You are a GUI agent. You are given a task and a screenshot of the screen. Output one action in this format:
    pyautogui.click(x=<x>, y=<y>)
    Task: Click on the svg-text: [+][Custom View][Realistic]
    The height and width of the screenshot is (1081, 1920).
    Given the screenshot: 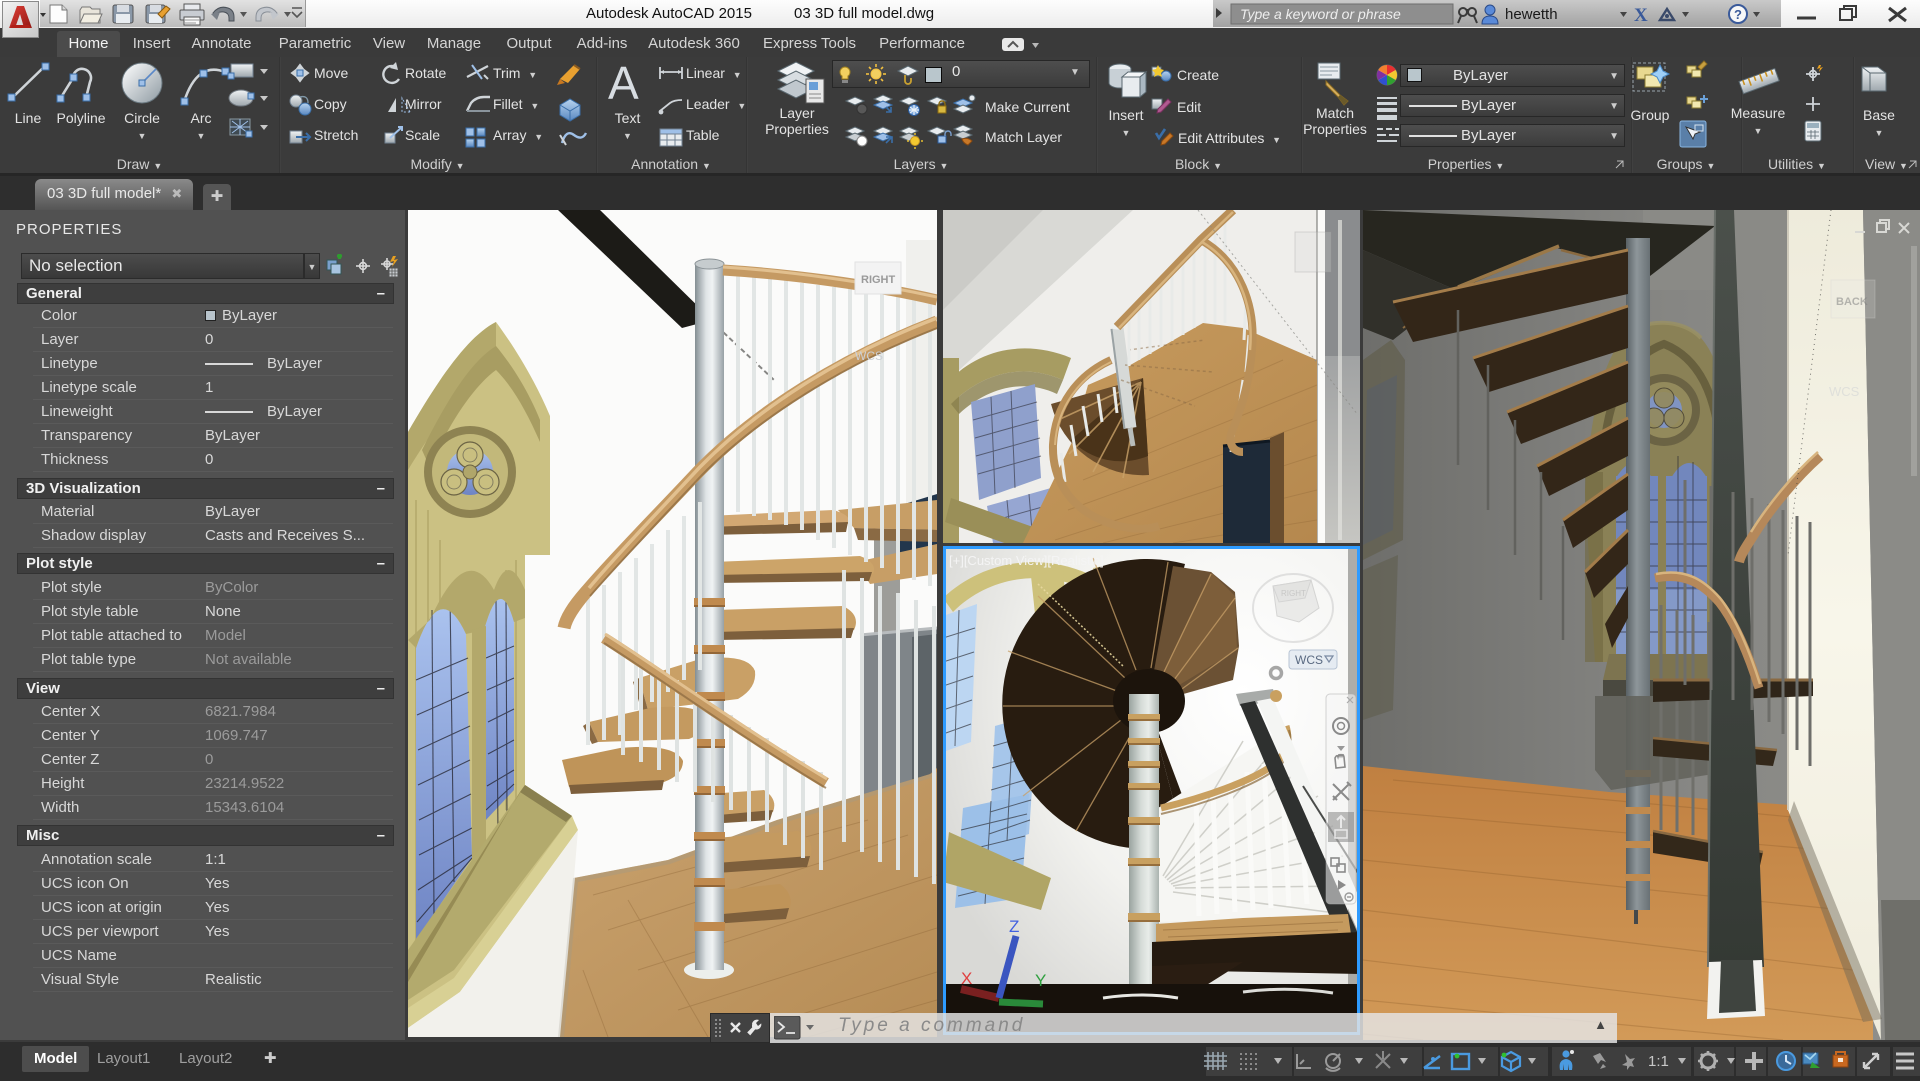 What is the action you would take?
    pyautogui.click(x=1026, y=560)
    